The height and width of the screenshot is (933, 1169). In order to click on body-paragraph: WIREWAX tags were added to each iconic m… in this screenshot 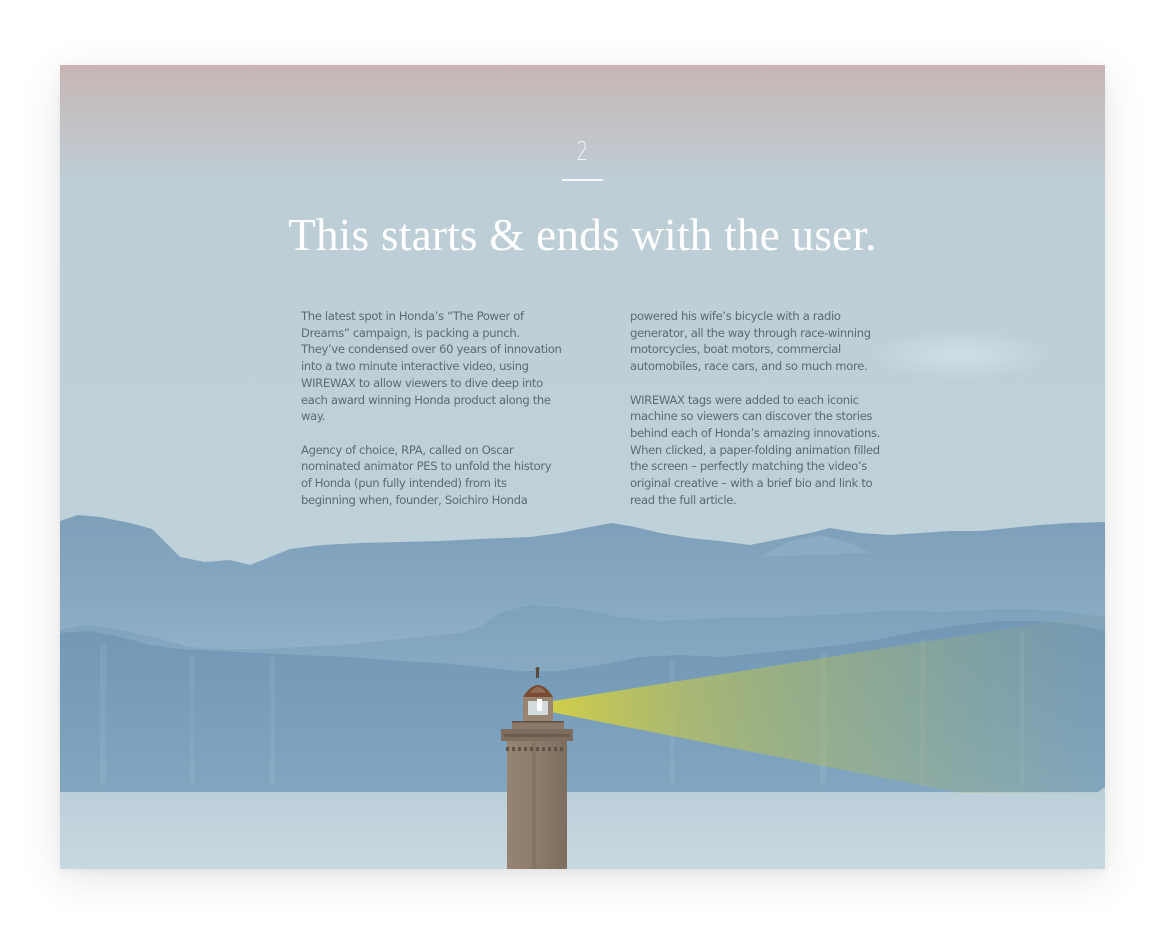, I will do `click(755, 449)`.